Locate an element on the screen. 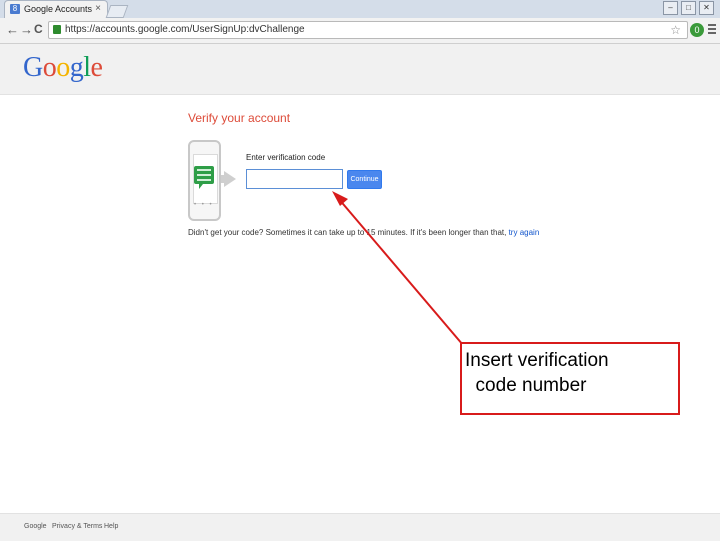 The height and width of the screenshot is (541, 720). page-footer: Google Privacy & Terms Help is located at coordinates (360, 527).